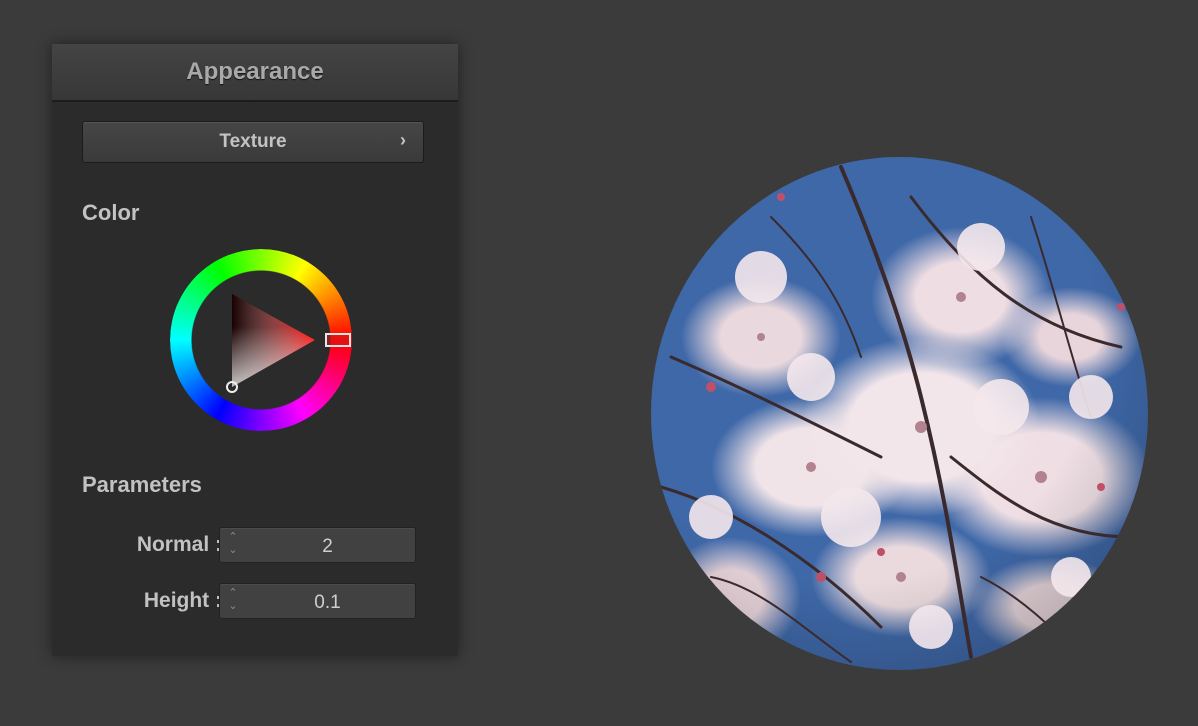 Image resolution: width=1198 pixels, height=726 pixels. Describe the element at coordinates (111, 212) in the screenshot. I see `color-section-label: Color` at that location.